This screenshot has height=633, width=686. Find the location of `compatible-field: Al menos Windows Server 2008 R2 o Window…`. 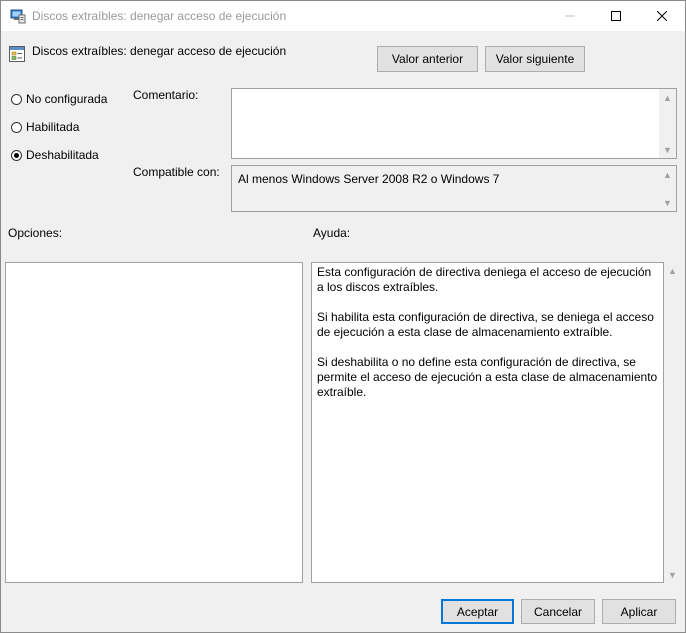

compatible-field: Al menos Windows Server 2008 R2 o Window… is located at coordinates (454, 188).